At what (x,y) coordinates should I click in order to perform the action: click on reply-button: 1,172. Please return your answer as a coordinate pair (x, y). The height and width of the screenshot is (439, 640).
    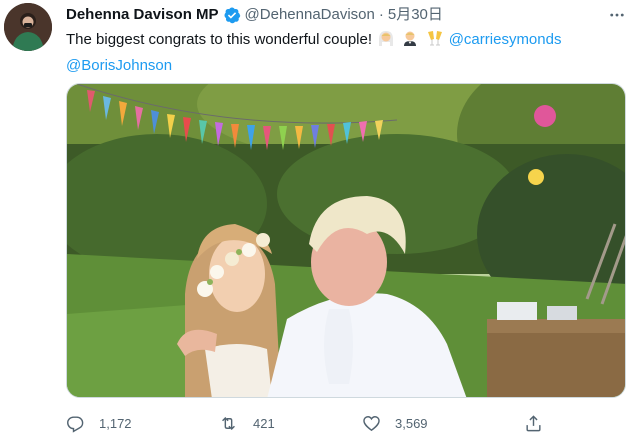
    Looking at the image, I should click on (99, 423).